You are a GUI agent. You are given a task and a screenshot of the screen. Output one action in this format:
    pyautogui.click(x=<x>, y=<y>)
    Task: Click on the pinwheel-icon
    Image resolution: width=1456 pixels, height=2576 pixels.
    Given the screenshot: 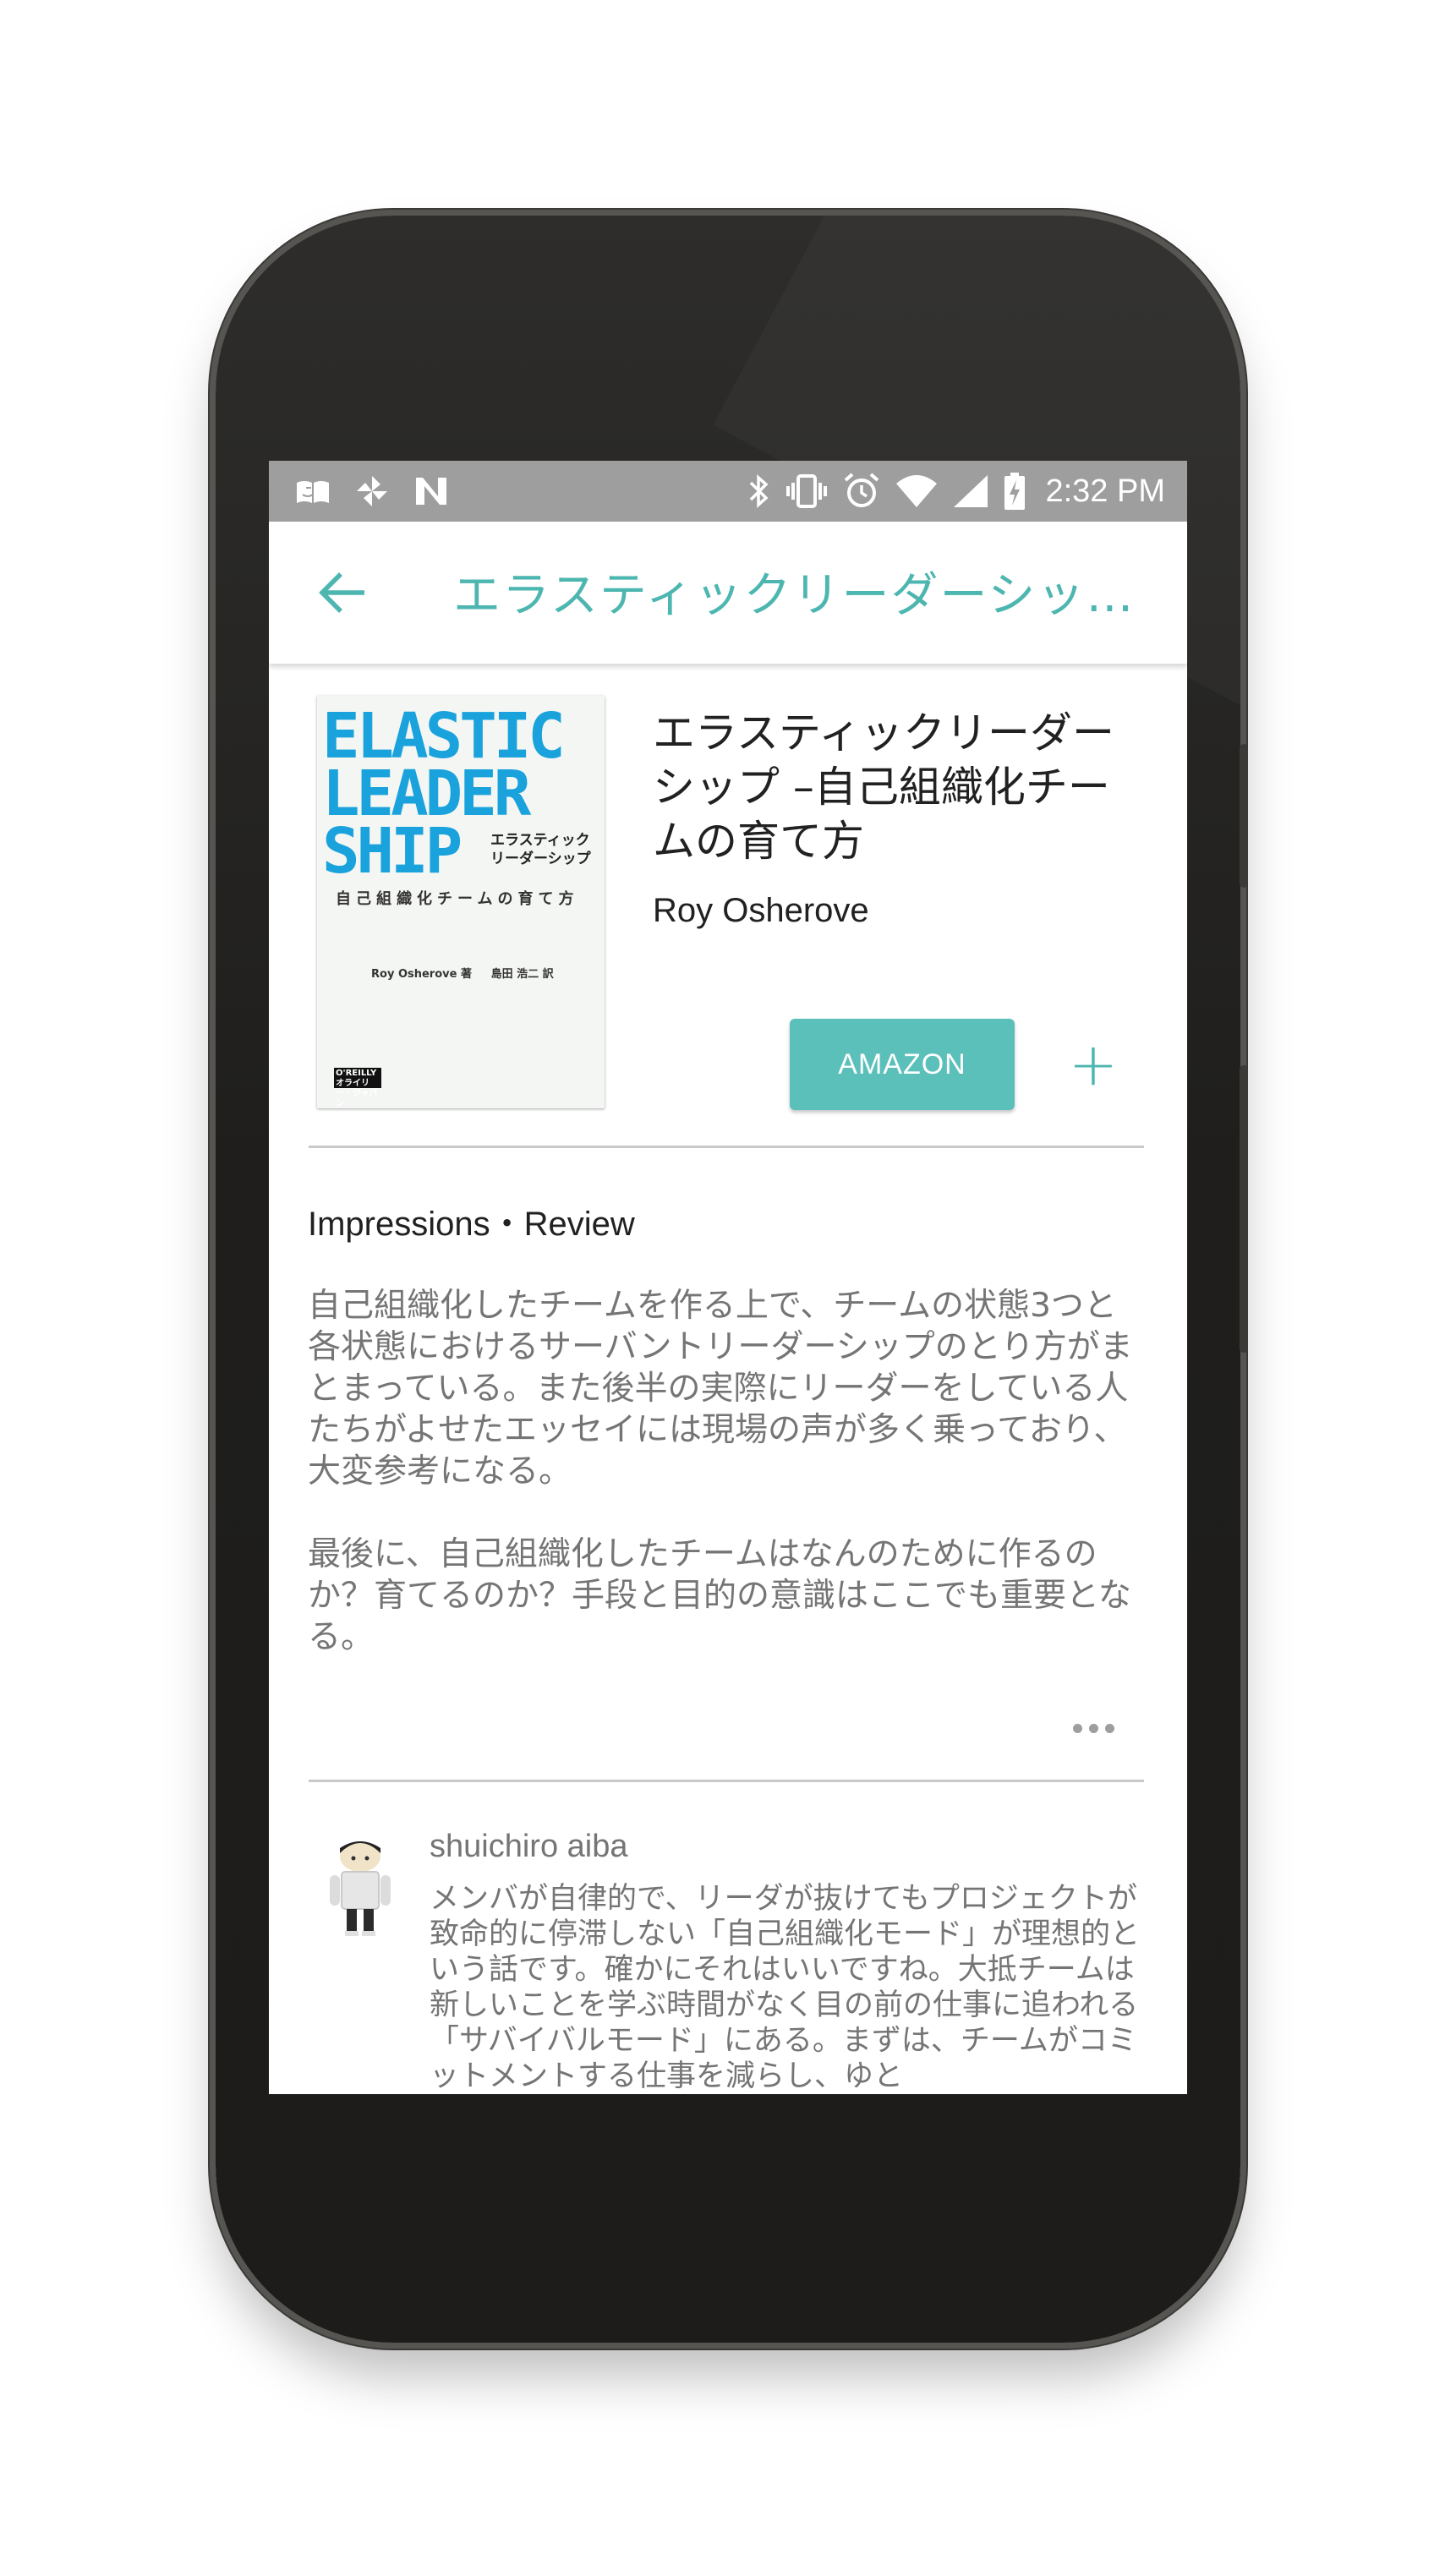 What is the action you would take?
    pyautogui.click(x=372, y=492)
    